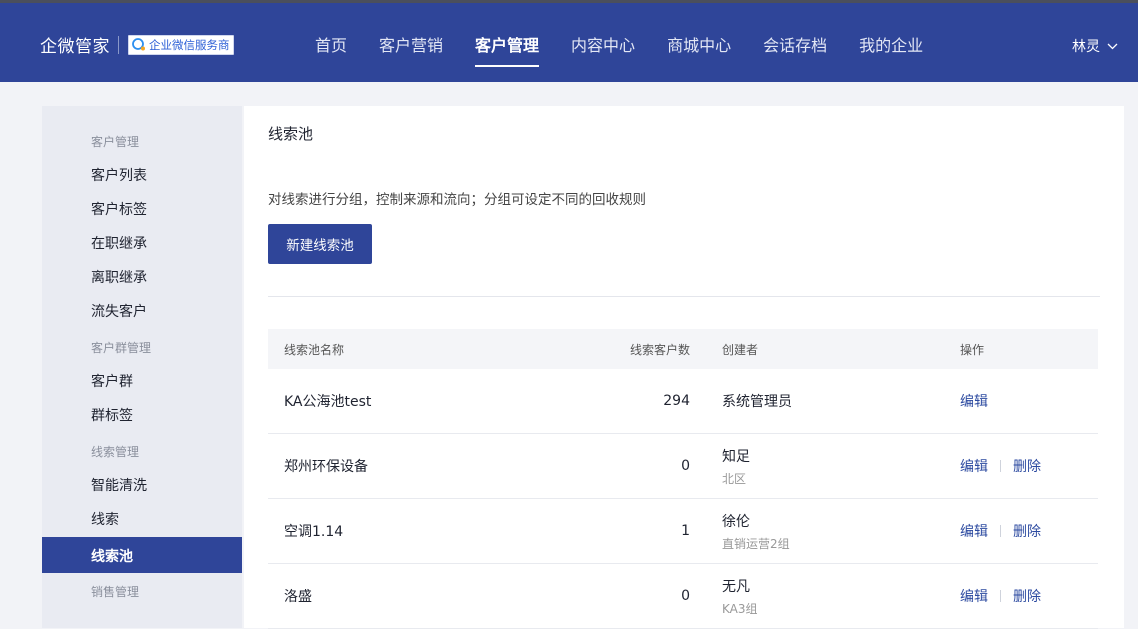 This screenshot has width=1138, height=629. Describe the element at coordinates (121, 348) in the screenshot. I see `sidebar-group-title: 客户群管理` at that location.